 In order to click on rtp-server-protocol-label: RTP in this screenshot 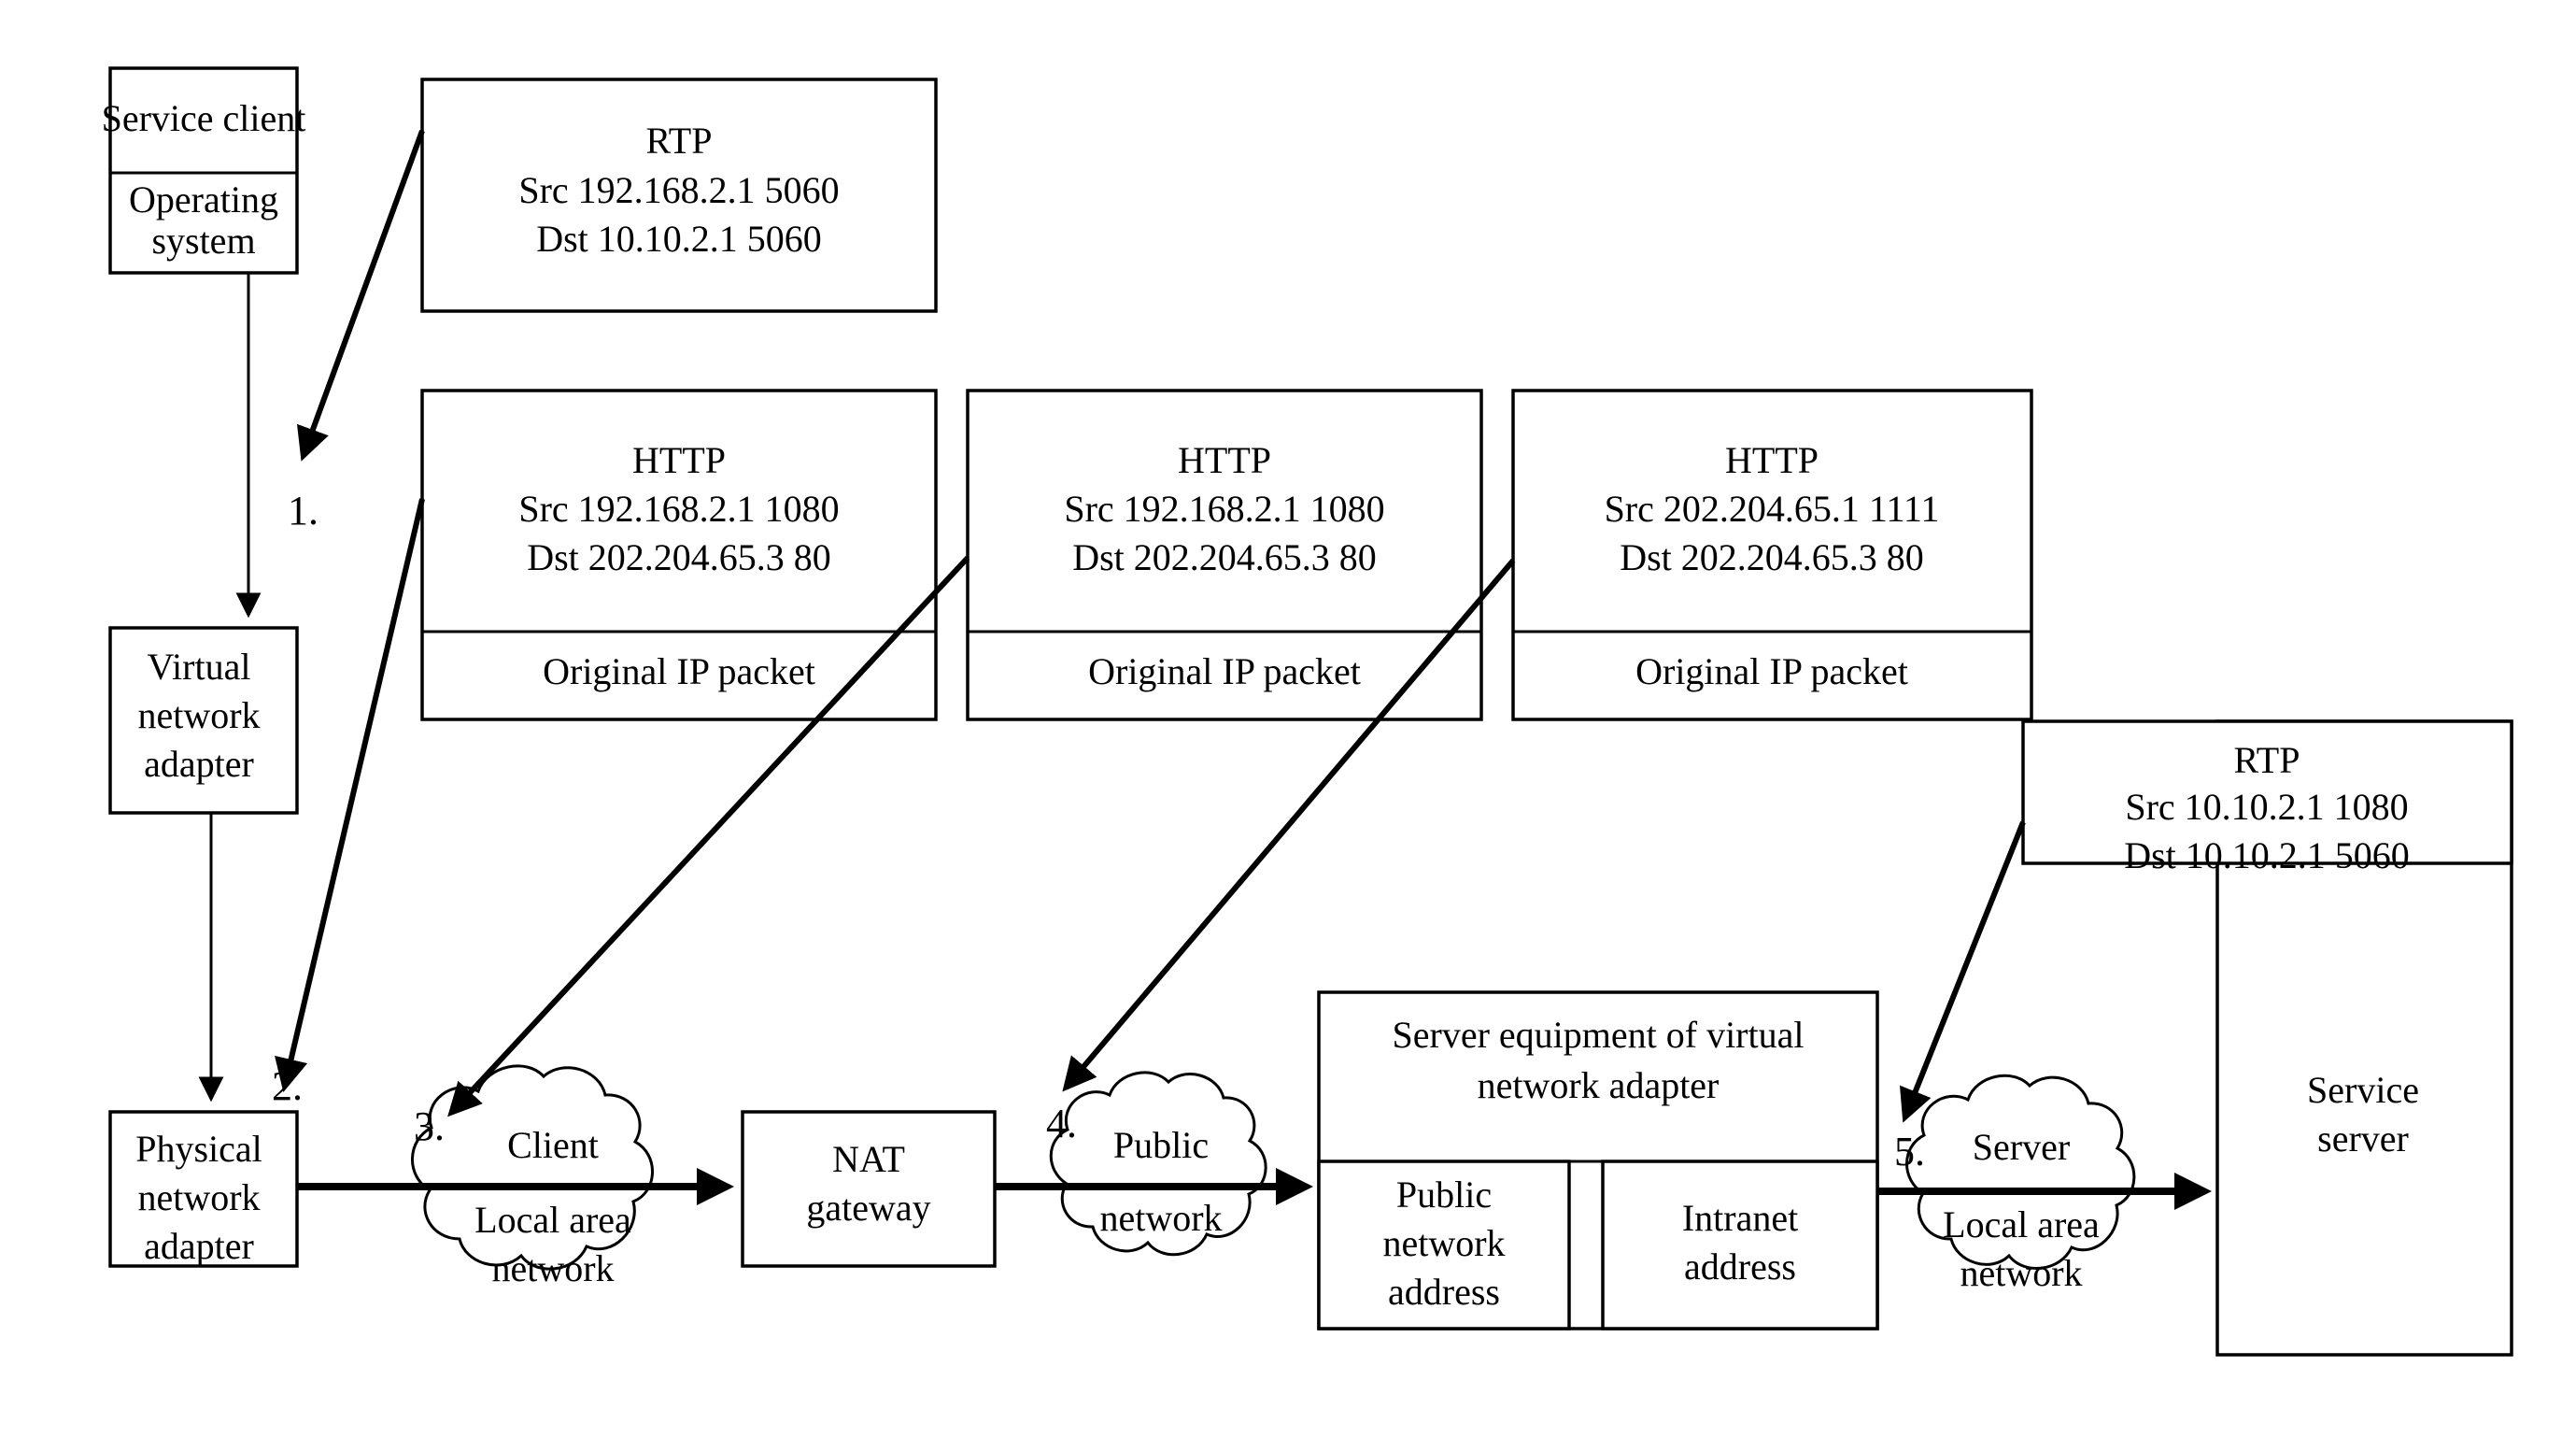, I will do `click(2267, 760)`.